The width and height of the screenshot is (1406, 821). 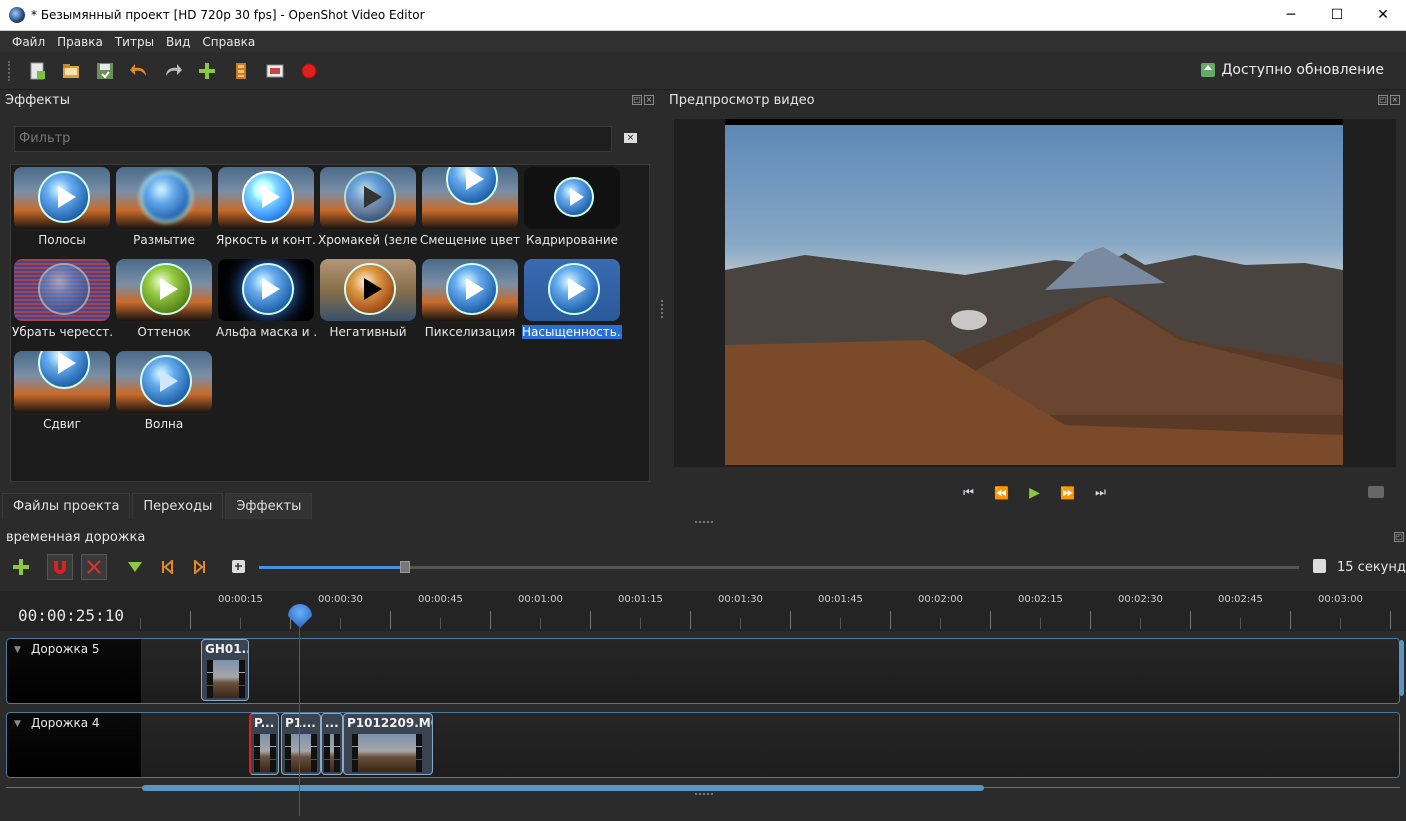 What do you see at coordinates (275, 71) in the screenshot?
I see `fullscreen-icon` at bounding box center [275, 71].